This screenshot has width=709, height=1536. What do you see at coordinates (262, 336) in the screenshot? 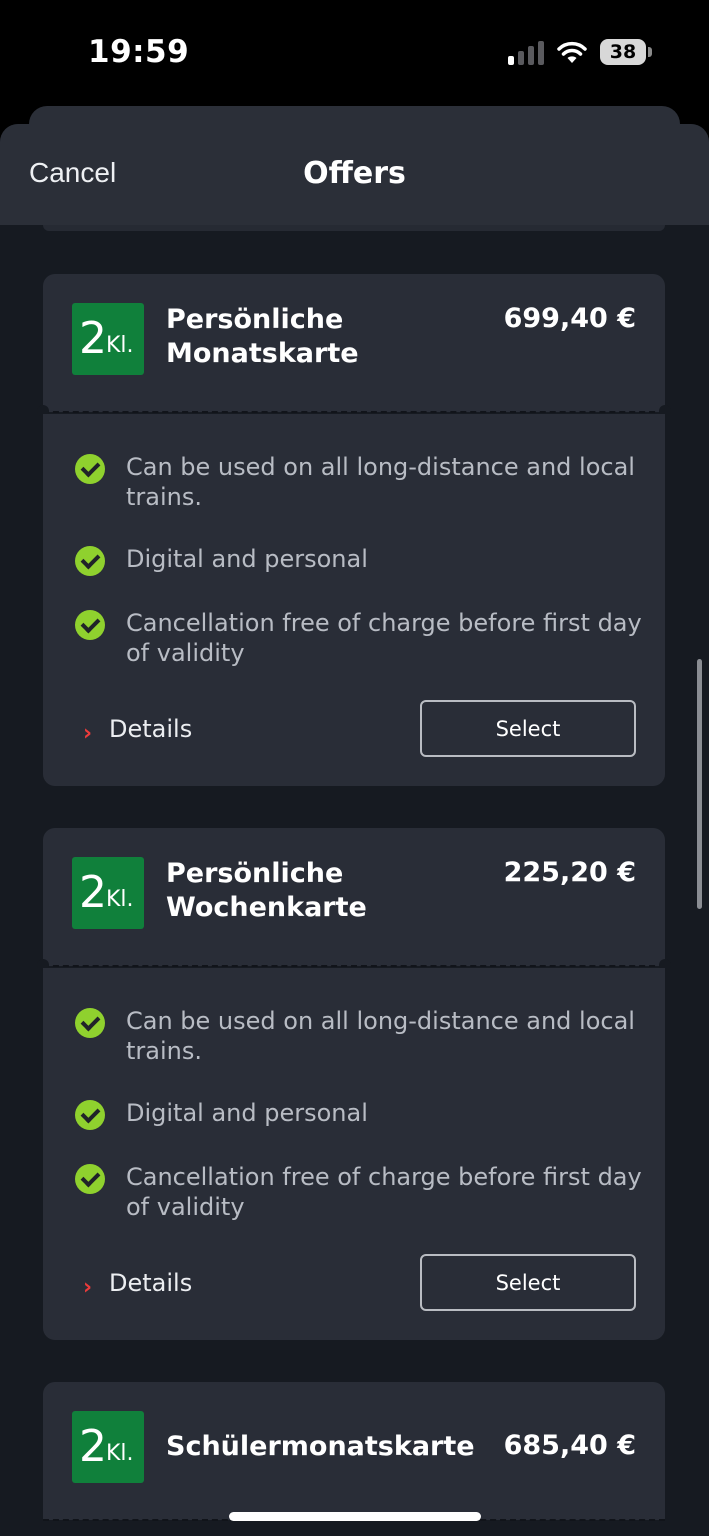
I see `offer-name: Persönliche Monatskarte` at bounding box center [262, 336].